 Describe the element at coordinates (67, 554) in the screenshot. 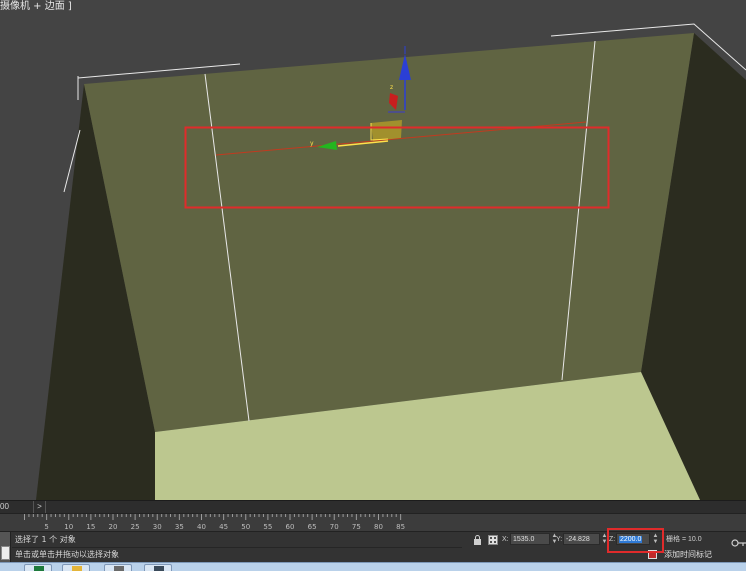

I see `prompt-line: 单击或单击并拖动以选择对象` at that location.